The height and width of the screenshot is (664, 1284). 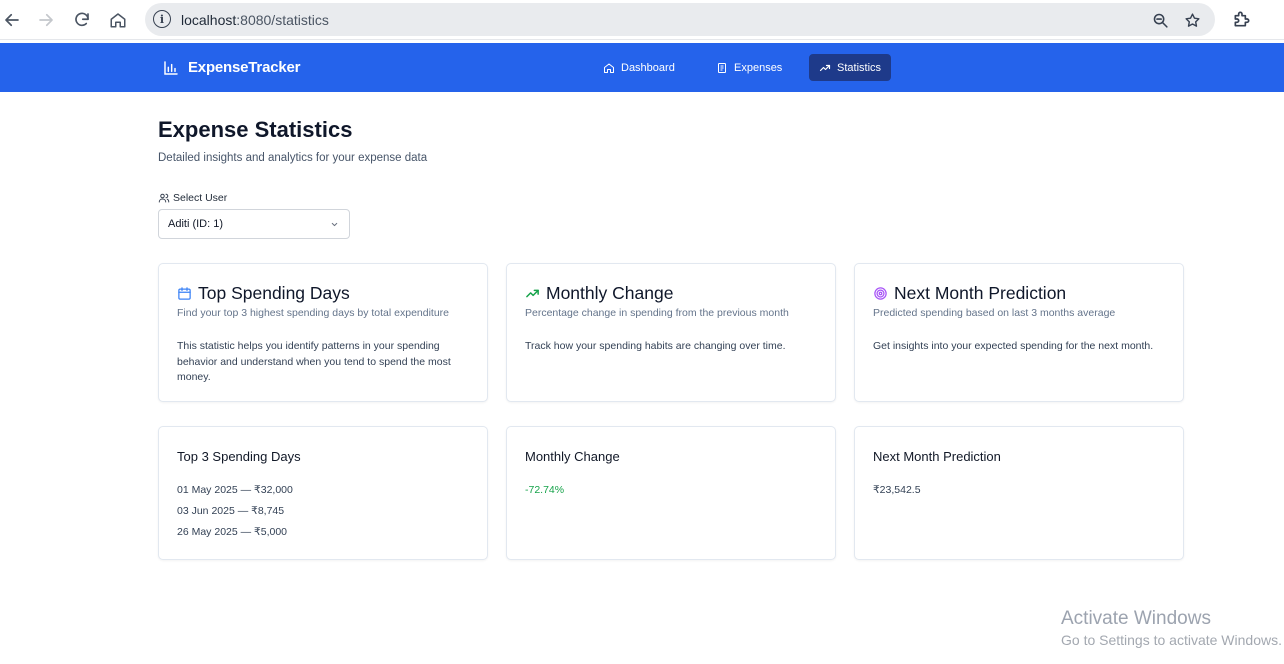 I want to click on user-select-value: Aditi (ID: 1), so click(x=196, y=224).